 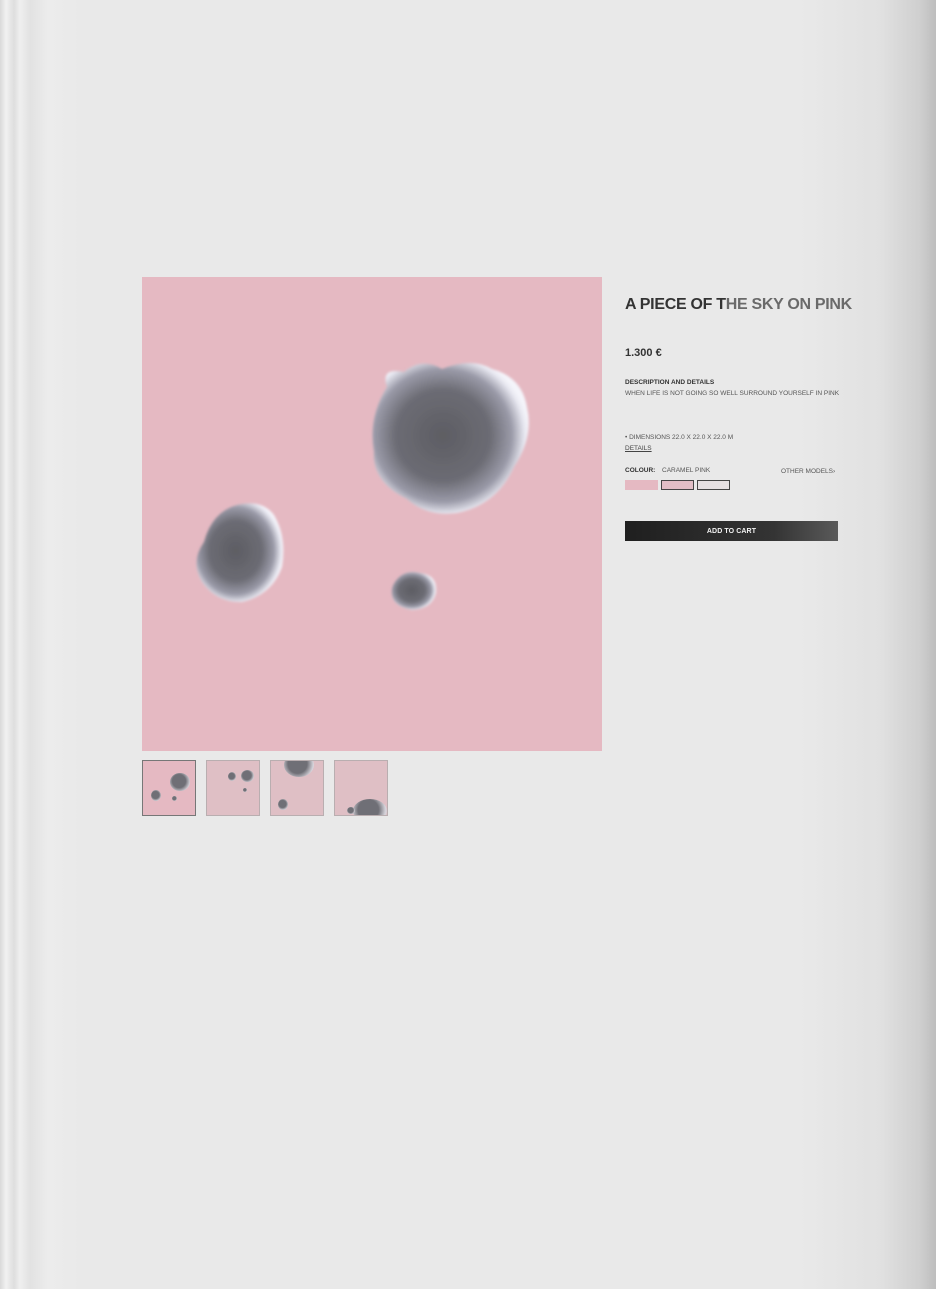 I want to click on product-title-part1: A PIECE OF T, so click(x=675, y=304).